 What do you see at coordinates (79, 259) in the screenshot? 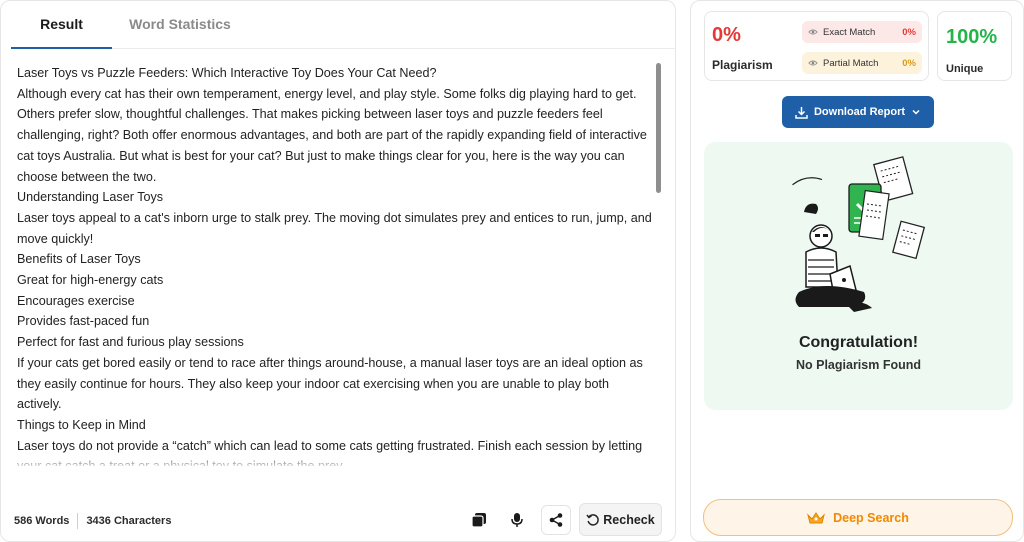
I see `text-line: Benefits of Laser Toys` at bounding box center [79, 259].